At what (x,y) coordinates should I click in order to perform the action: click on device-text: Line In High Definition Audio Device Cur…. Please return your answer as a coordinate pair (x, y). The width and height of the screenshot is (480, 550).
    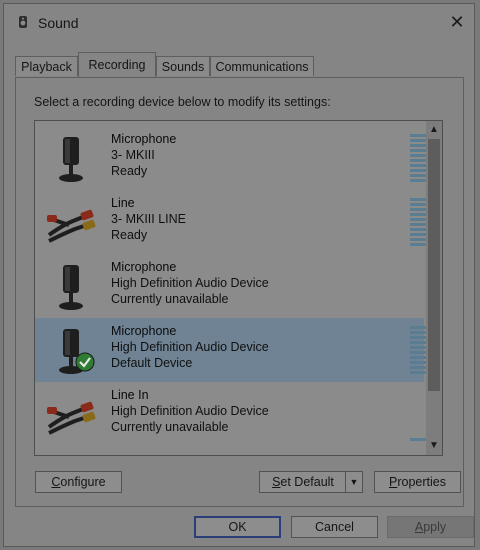
    Looking at the image, I should click on (190, 411).